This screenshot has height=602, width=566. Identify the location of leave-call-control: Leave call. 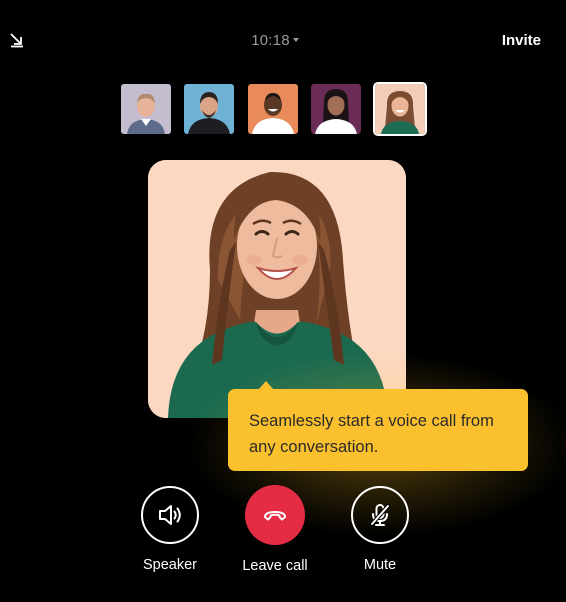
(275, 529).